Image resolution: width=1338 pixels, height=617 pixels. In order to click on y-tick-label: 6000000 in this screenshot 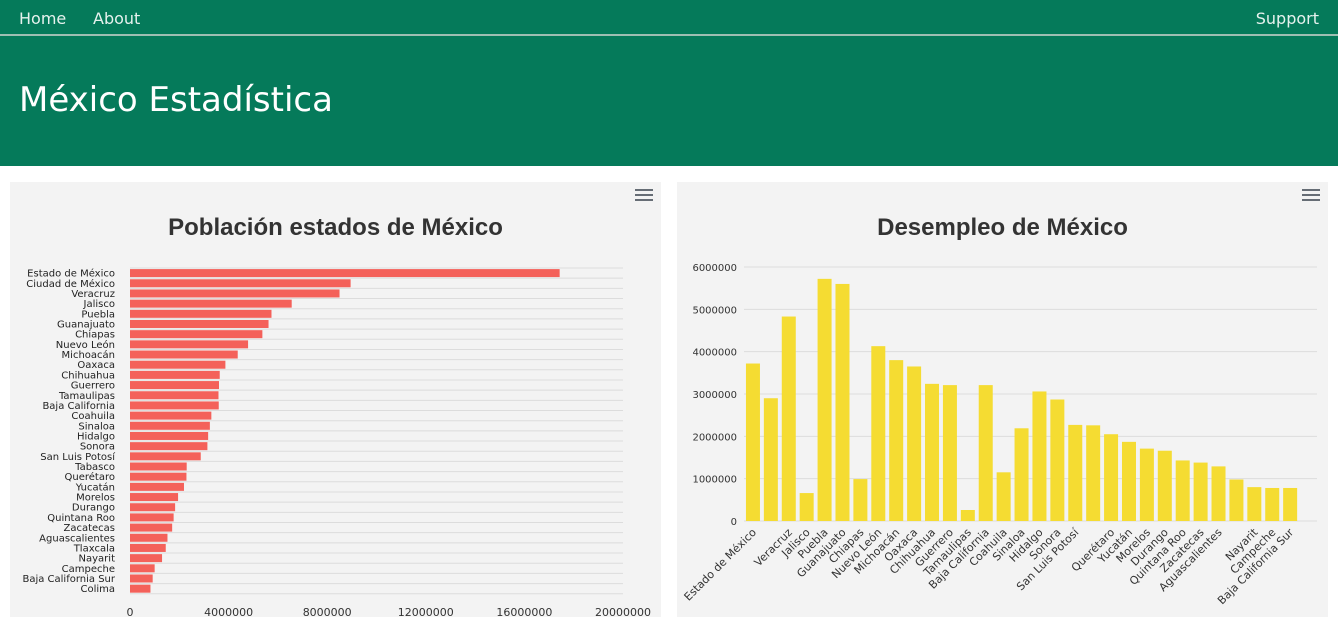, I will do `click(714, 268)`.